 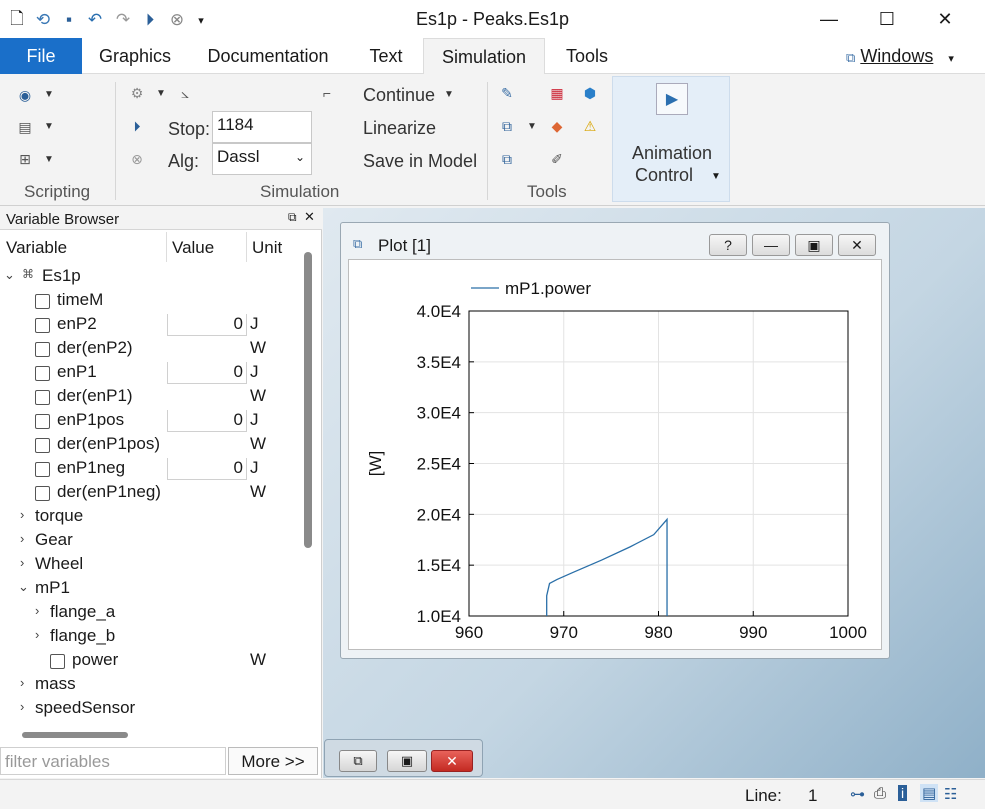 What do you see at coordinates (590, 126) in the screenshot?
I see `warning-icon: ⚠` at bounding box center [590, 126].